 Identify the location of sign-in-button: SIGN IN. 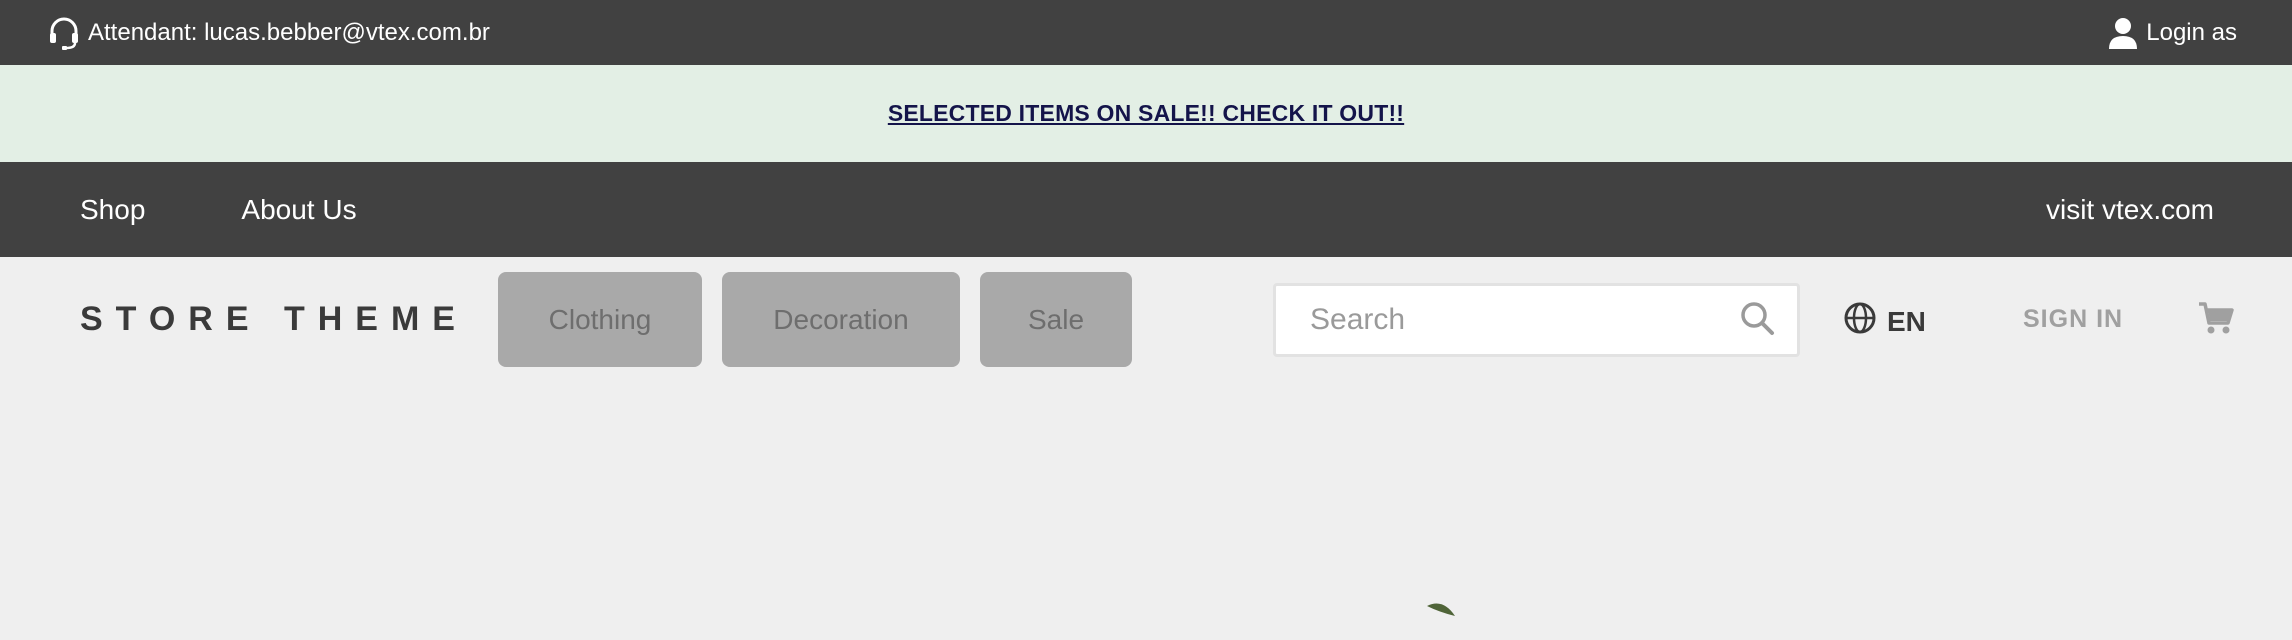
(2073, 319).